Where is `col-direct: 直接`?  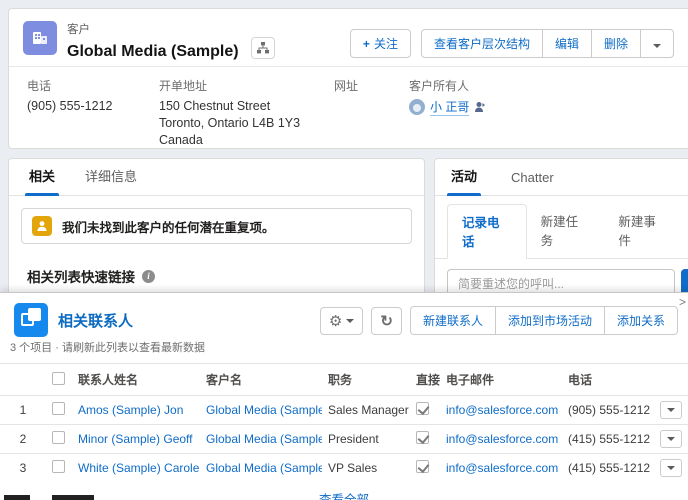
col-direct: 直接 is located at coordinates (425, 379).